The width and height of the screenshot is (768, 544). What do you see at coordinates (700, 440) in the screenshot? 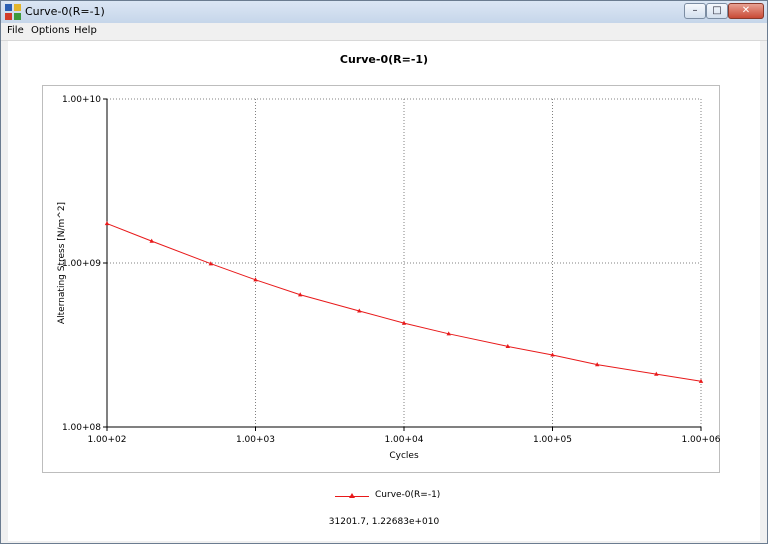
I see `x-tick-label: 1.00+06` at bounding box center [700, 440].